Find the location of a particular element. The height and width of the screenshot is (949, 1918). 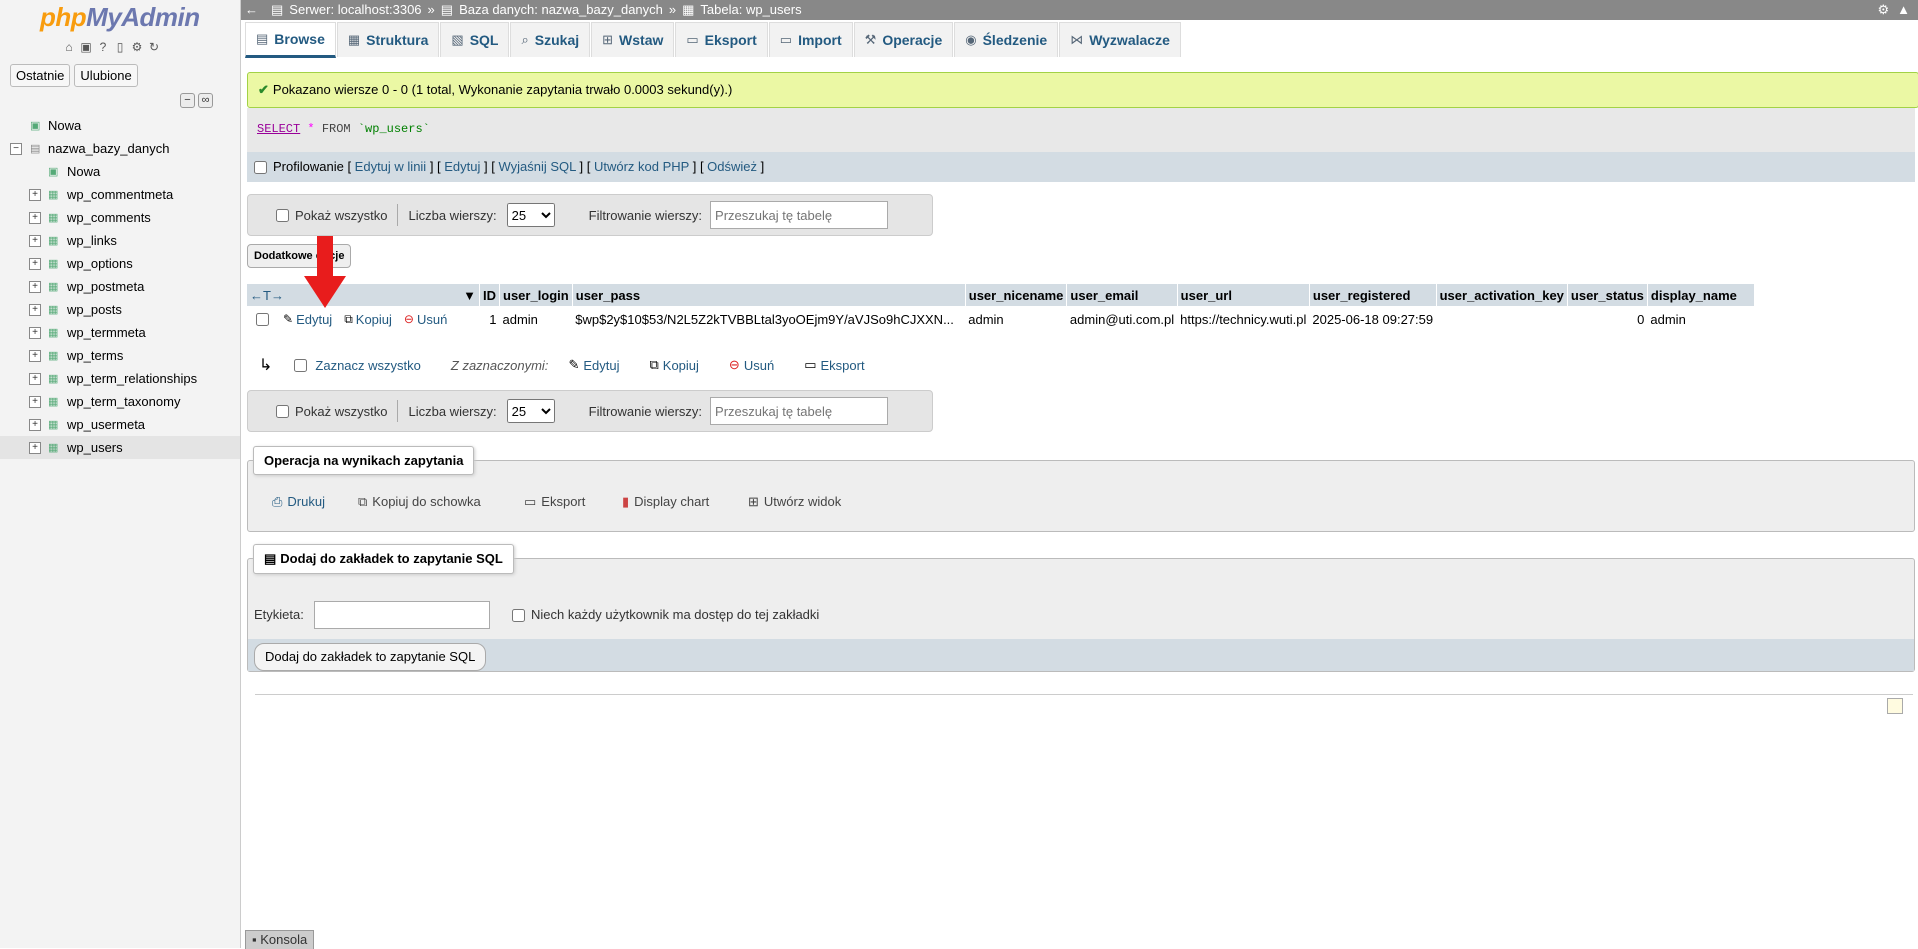

tree-table-item: + ▦ wp_termmeta is located at coordinates (120, 332).